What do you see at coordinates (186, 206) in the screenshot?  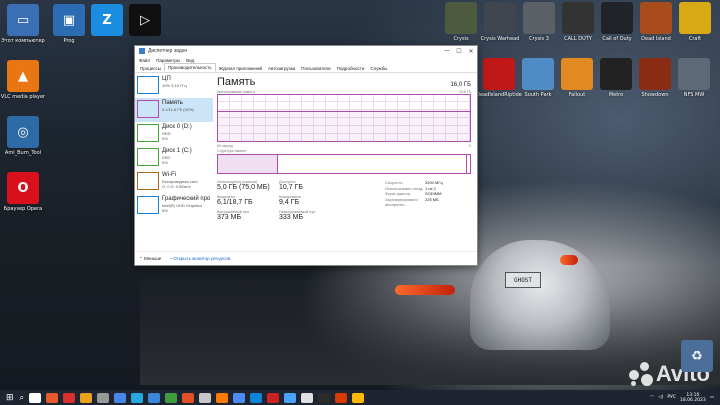 I see `sidebar-text: Графический про Intel(R) UHD Graphics 6%` at bounding box center [186, 206].